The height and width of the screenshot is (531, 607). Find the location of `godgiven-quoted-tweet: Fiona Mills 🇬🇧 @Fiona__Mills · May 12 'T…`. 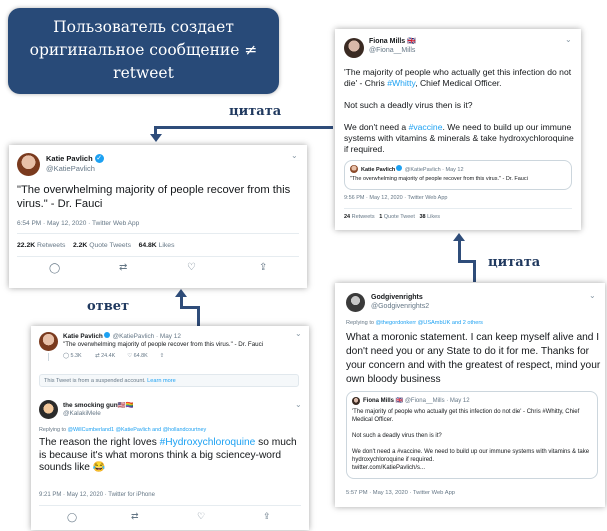

godgiven-quoted-tweet: Fiona Mills 🇬🇧 @Fiona__Mills · May 12 'T… is located at coordinates (472, 435).